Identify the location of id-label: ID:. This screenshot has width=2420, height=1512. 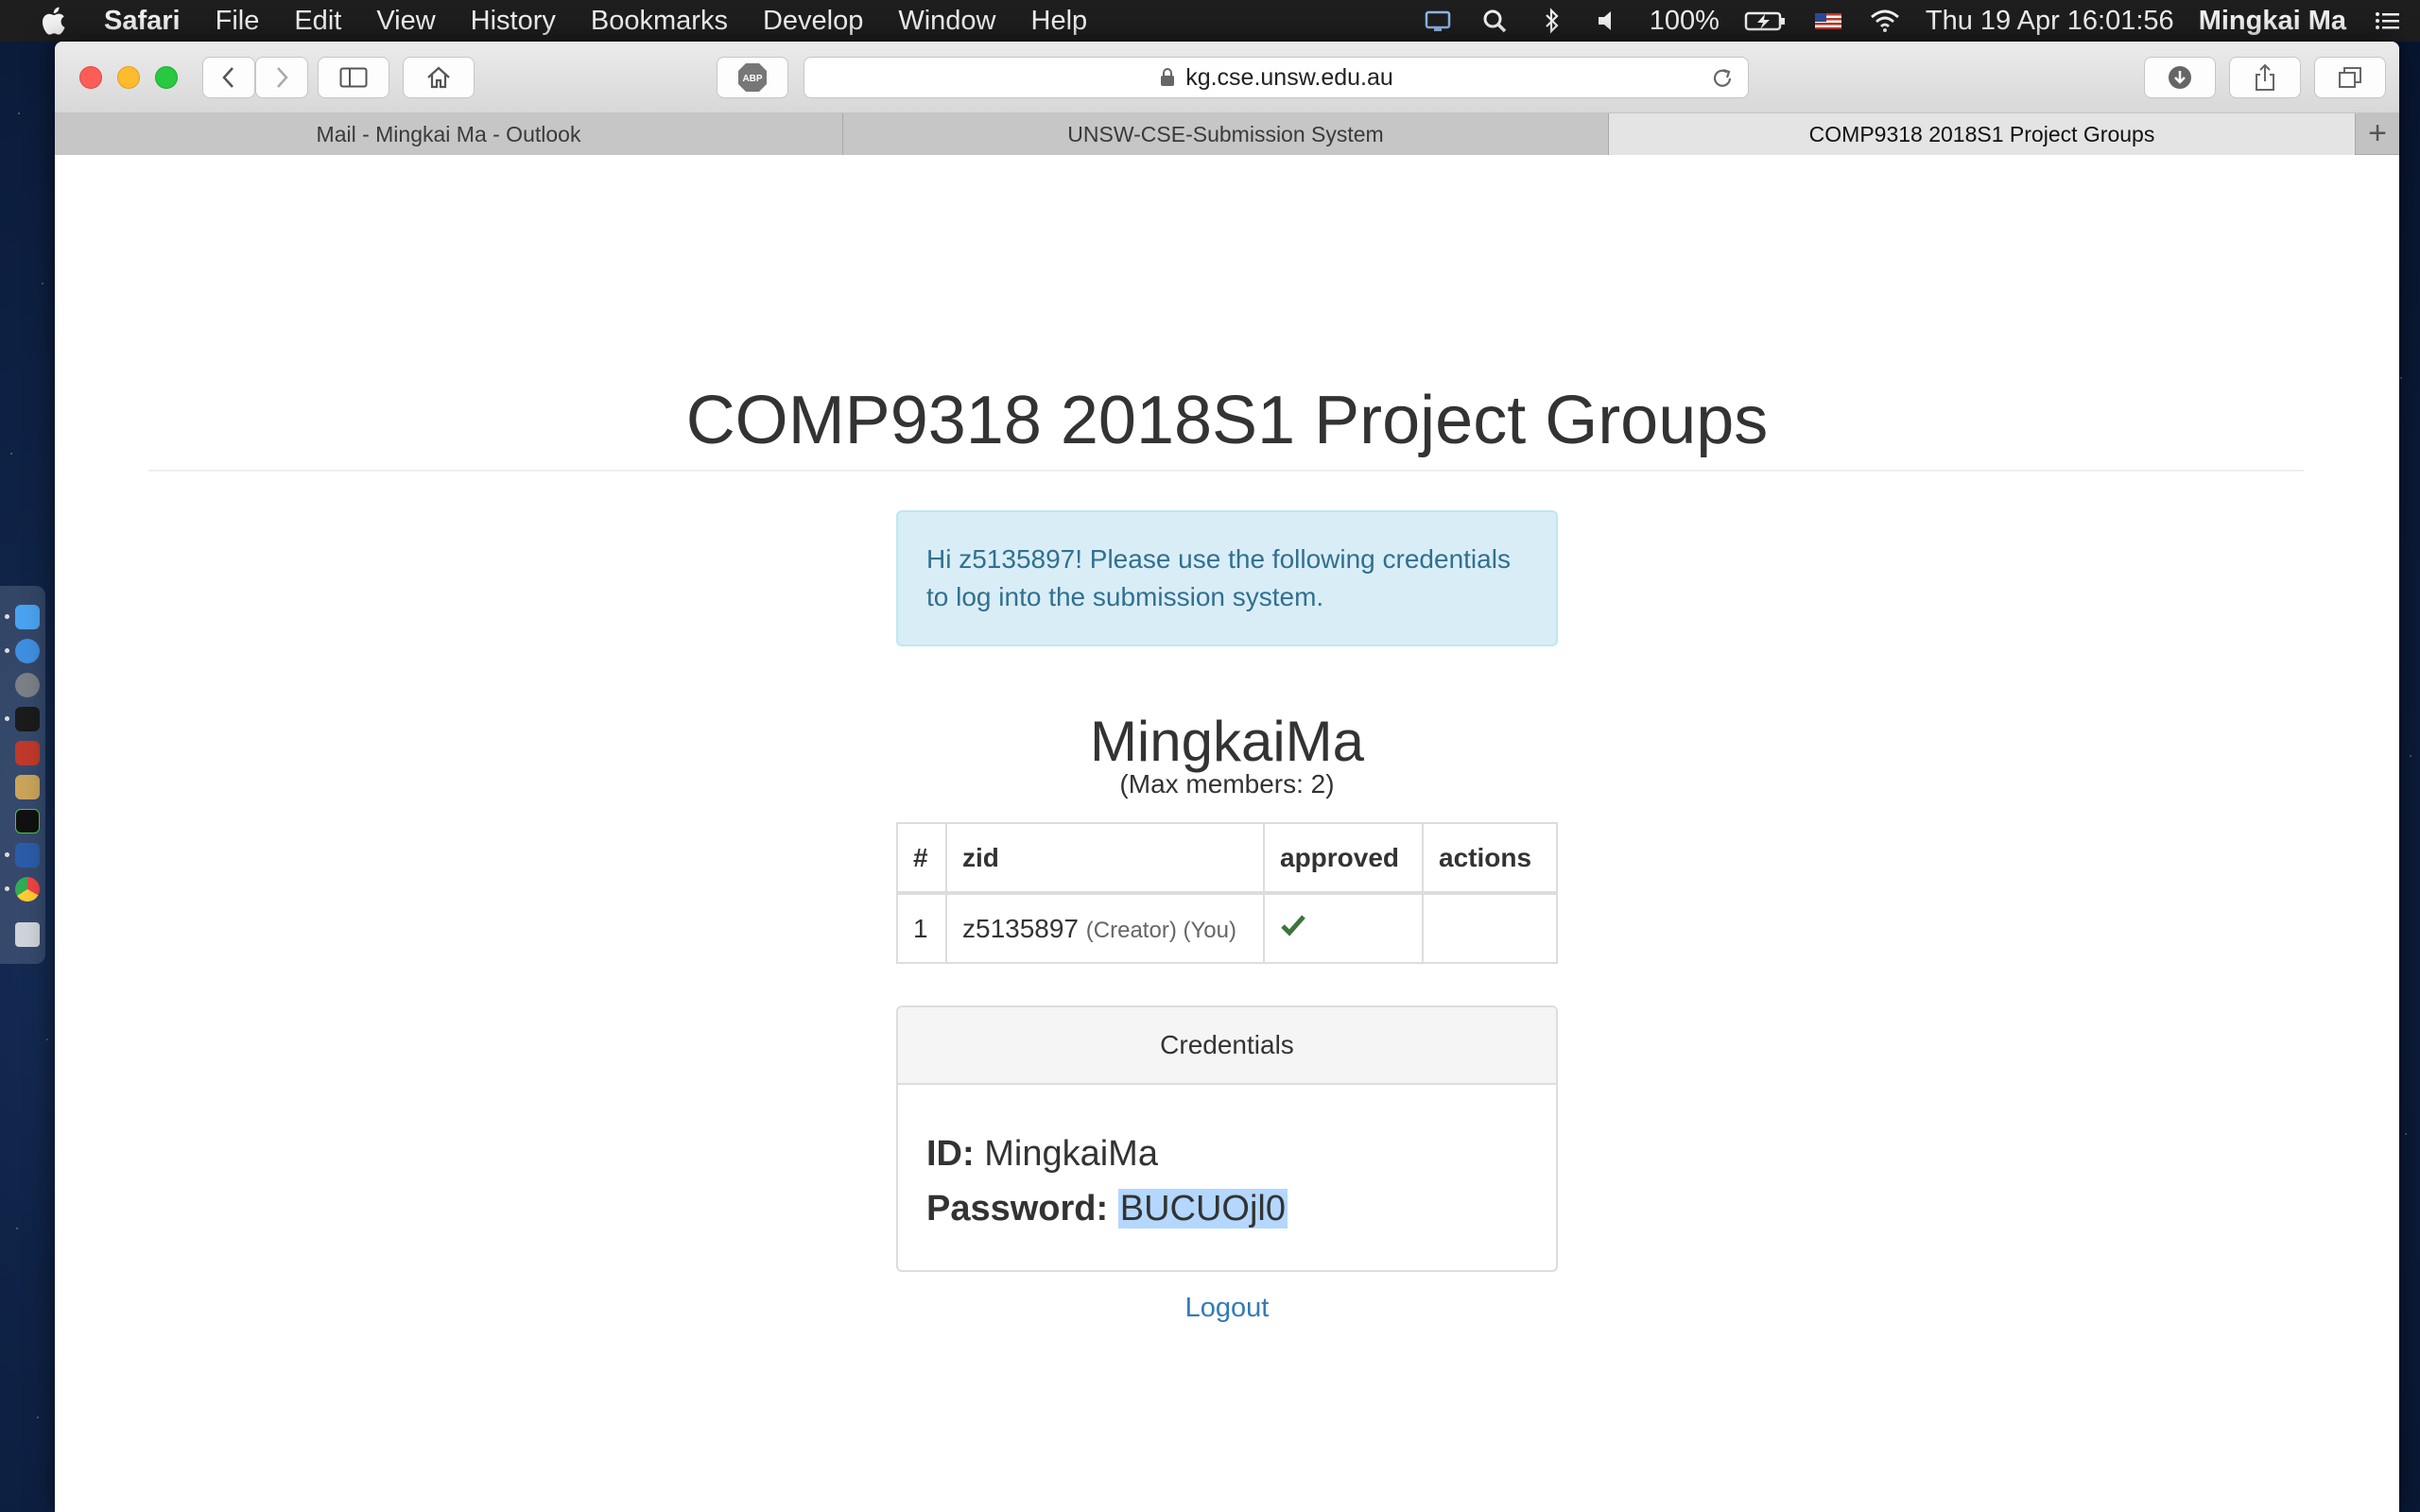
(950, 1154).